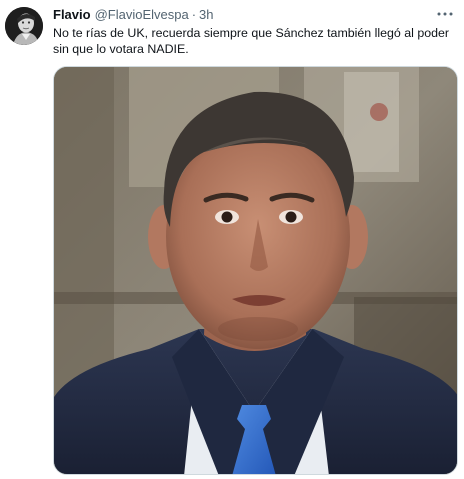  I want to click on author-name: Flavio, so click(72, 15).